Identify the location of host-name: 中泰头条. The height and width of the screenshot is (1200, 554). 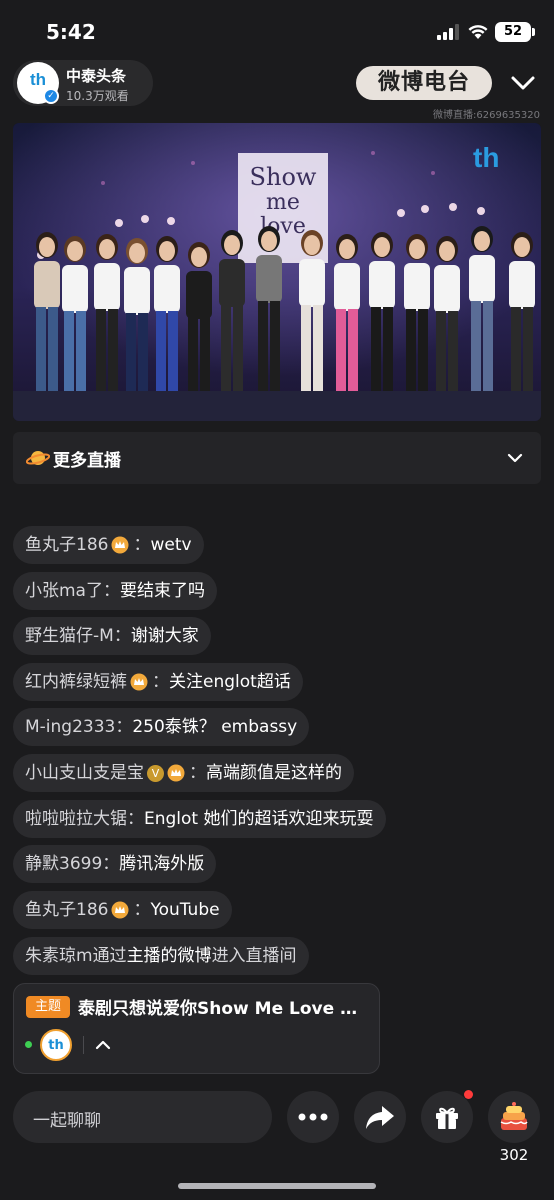
(96, 75).